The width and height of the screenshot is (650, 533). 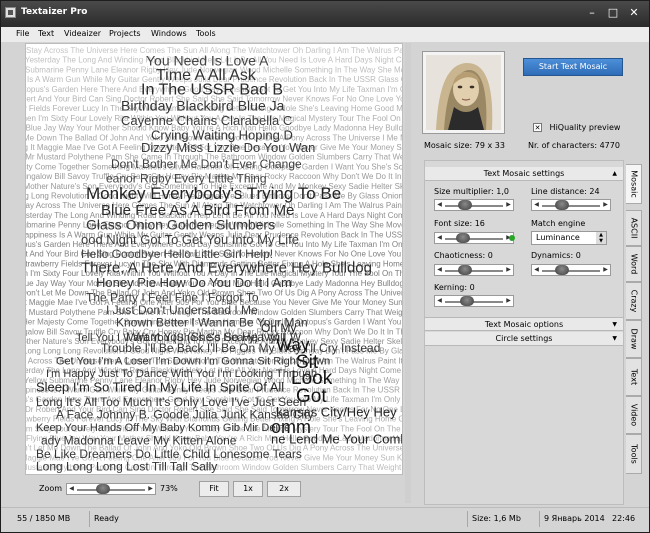 What do you see at coordinates (22, 33) in the screenshot?
I see `menu-file: File` at bounding box center [22, 33].